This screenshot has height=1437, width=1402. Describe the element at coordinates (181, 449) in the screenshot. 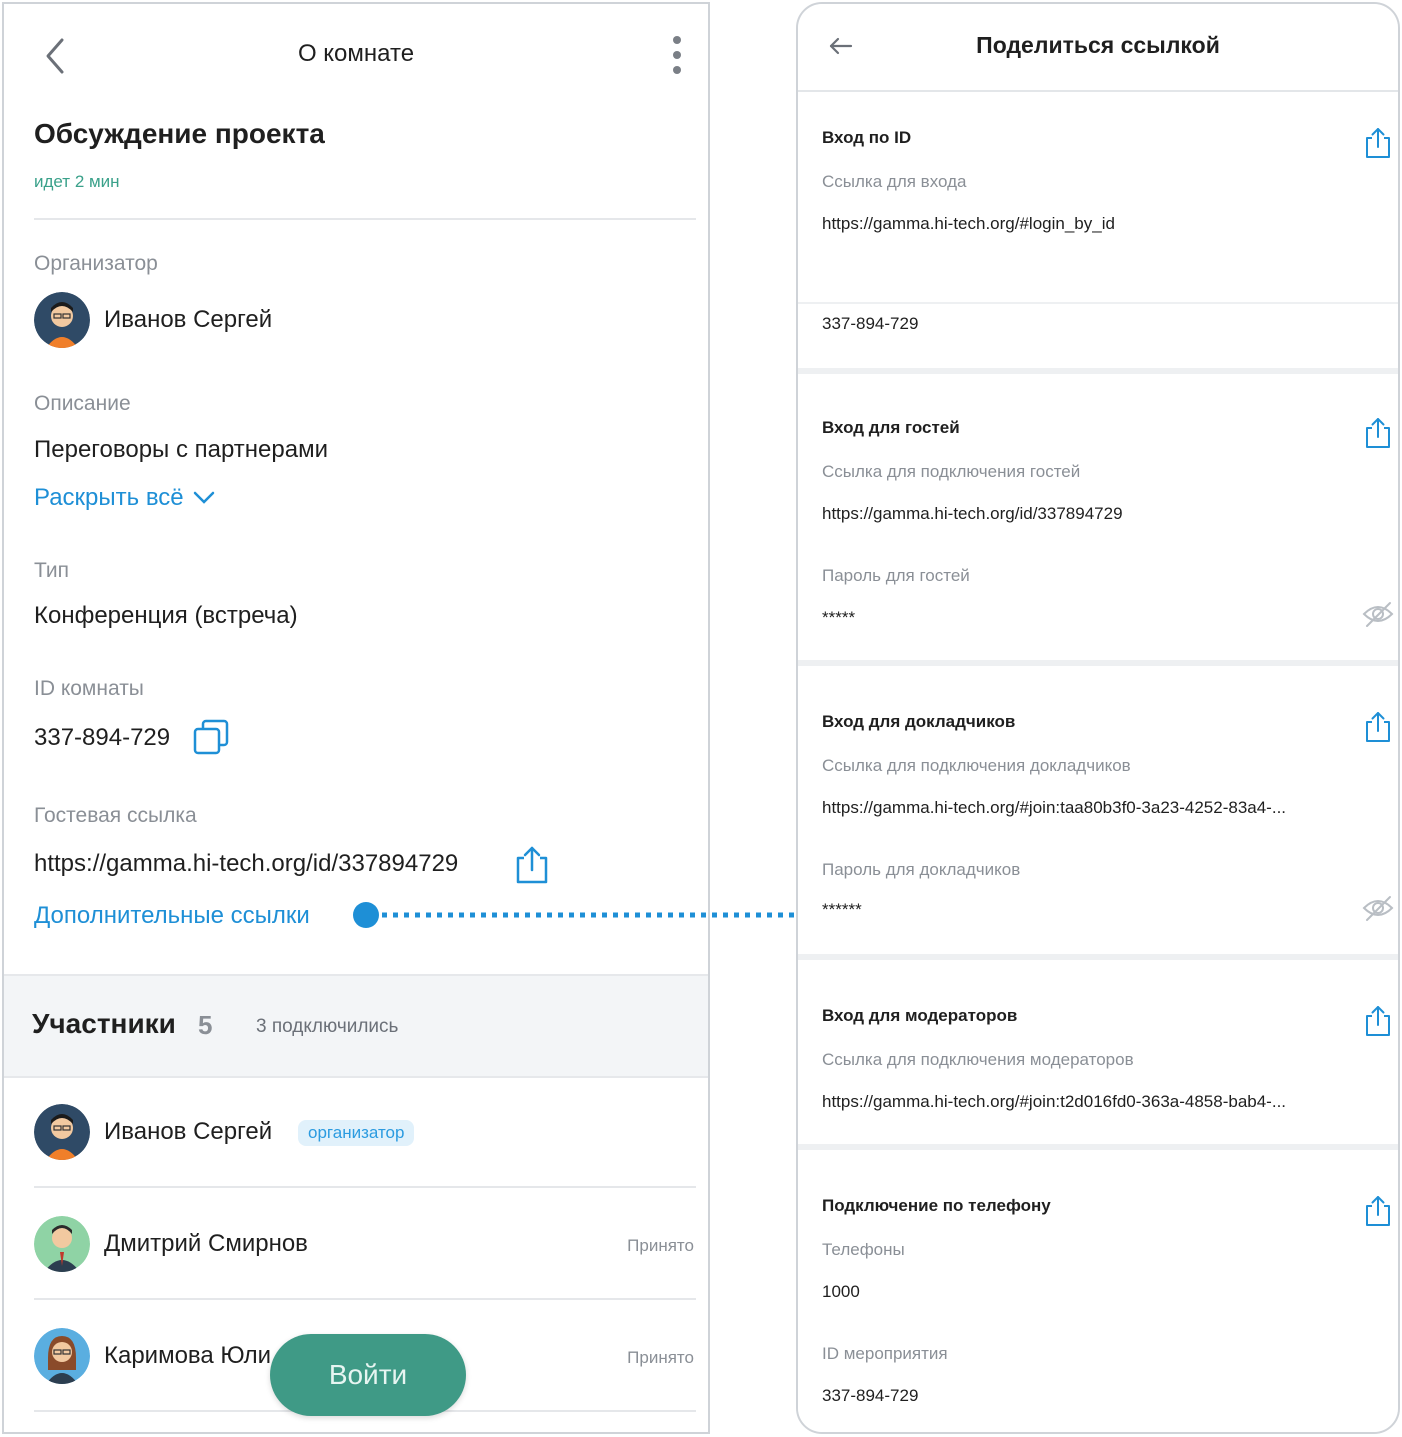

I see `description-value: Переговоры с партнерами` at that location.